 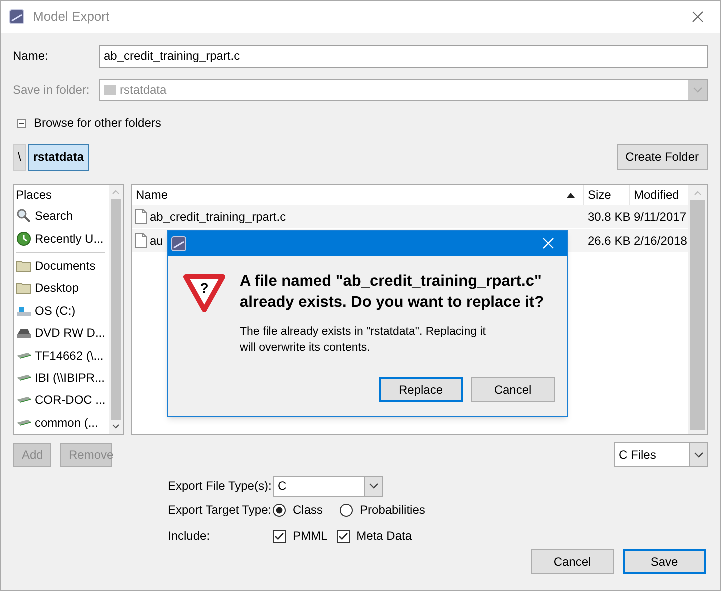 What do you see at coordinates (608, 217) in the screenshot?
I see `file-size: 30.8 KB` at bounding box center [608, 217].